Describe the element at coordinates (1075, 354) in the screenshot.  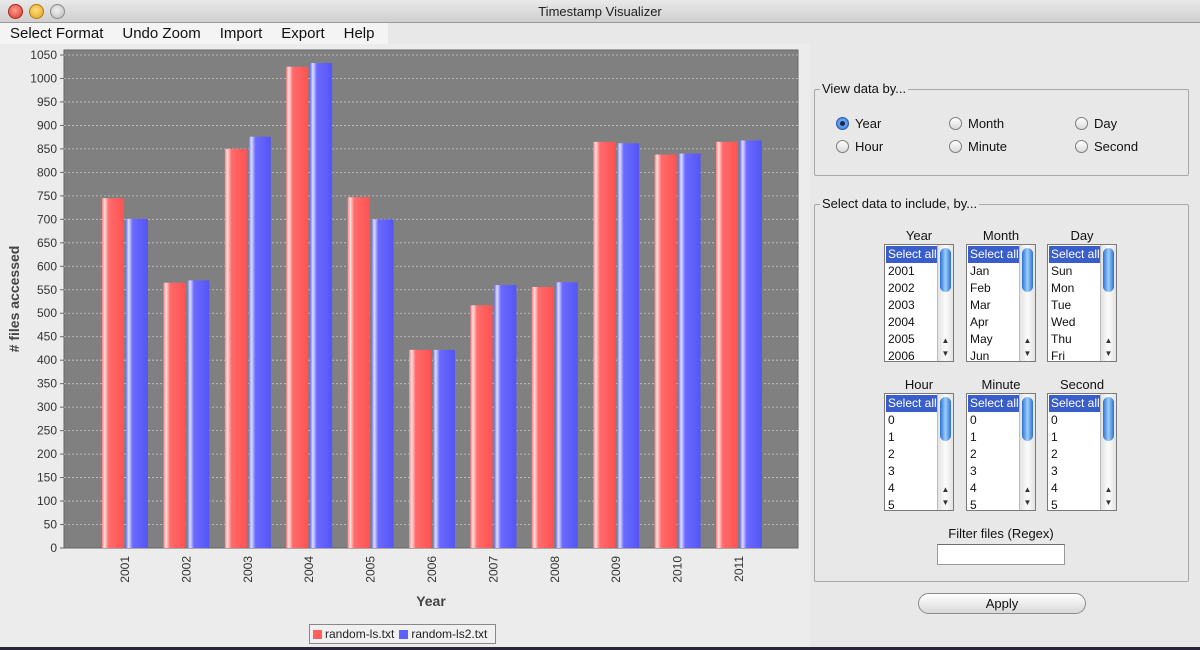
I see `list-item: Fri` at that location.